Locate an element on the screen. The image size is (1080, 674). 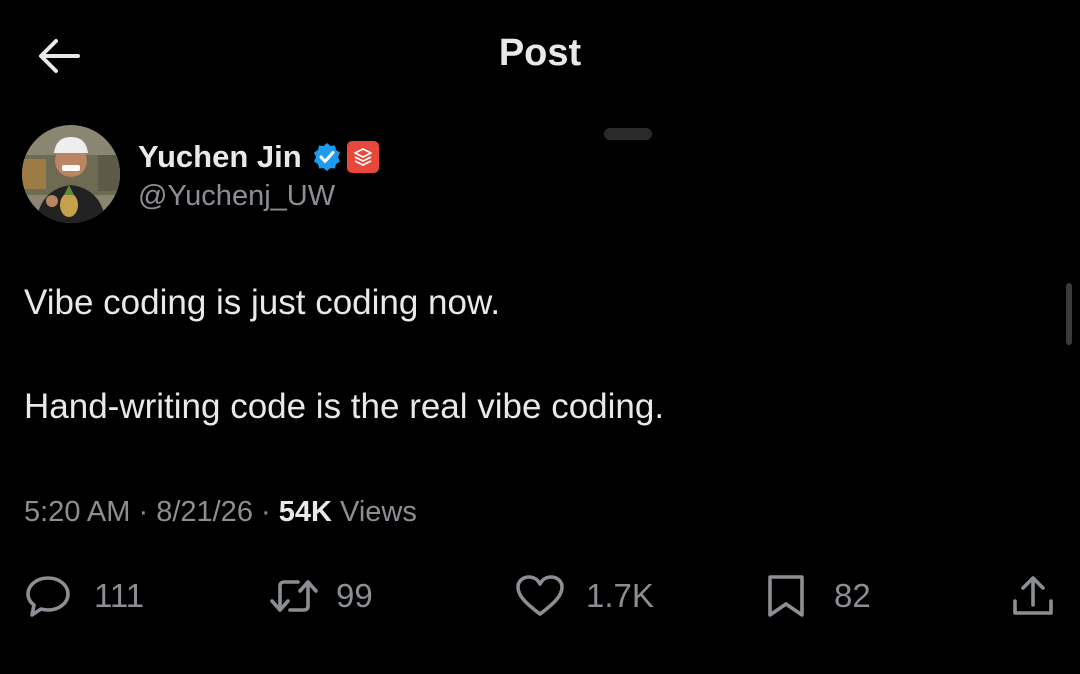
post-time: 5:20 AM is located at coordinates (77, 512).